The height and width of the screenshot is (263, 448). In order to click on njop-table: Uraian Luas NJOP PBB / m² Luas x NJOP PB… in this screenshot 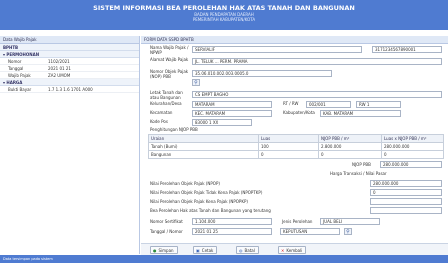, I will do `click(296, 146)`.